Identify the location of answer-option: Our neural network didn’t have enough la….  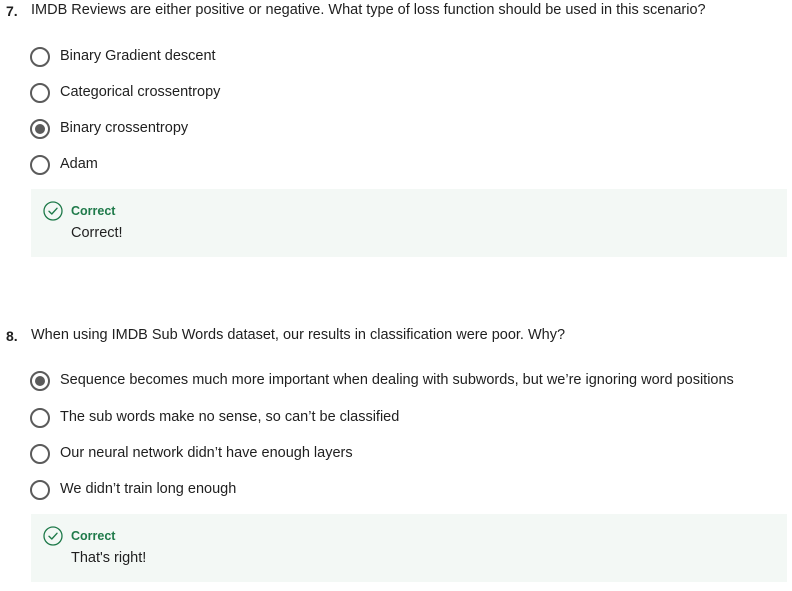
(410, 454).